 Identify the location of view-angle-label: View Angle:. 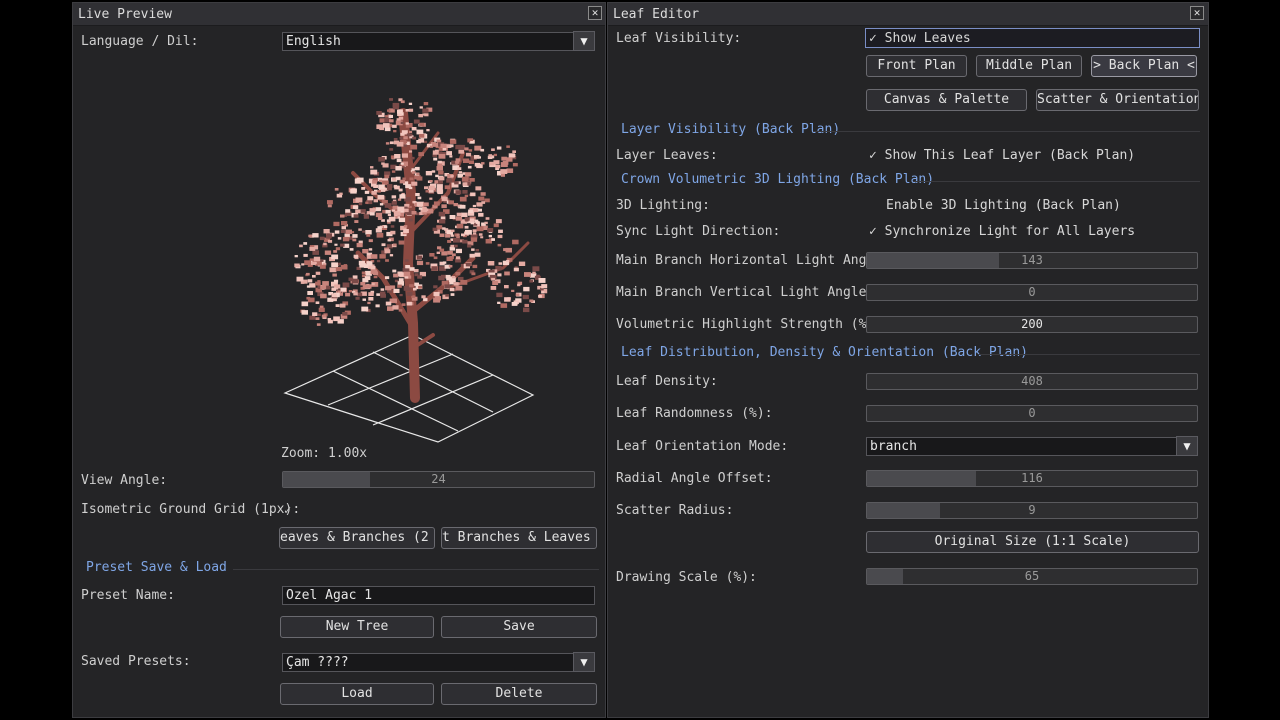
(124, 480).